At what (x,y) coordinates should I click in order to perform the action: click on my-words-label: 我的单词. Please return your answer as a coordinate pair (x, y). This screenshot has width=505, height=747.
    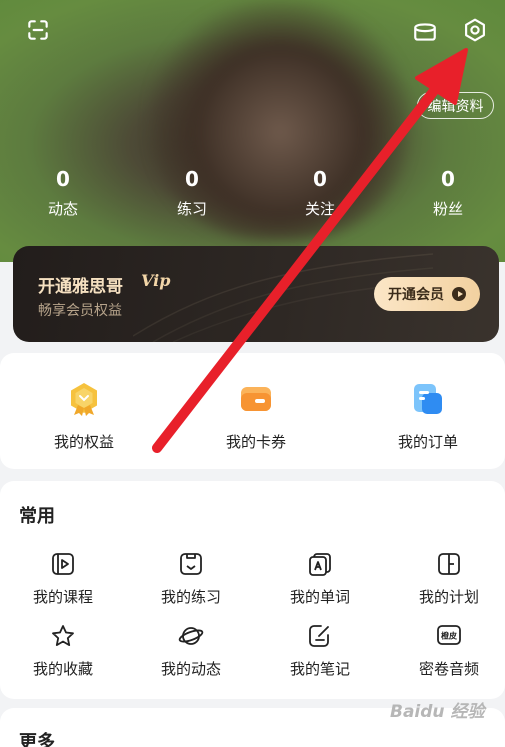
    Looking at the image, I should click on (319, 597).